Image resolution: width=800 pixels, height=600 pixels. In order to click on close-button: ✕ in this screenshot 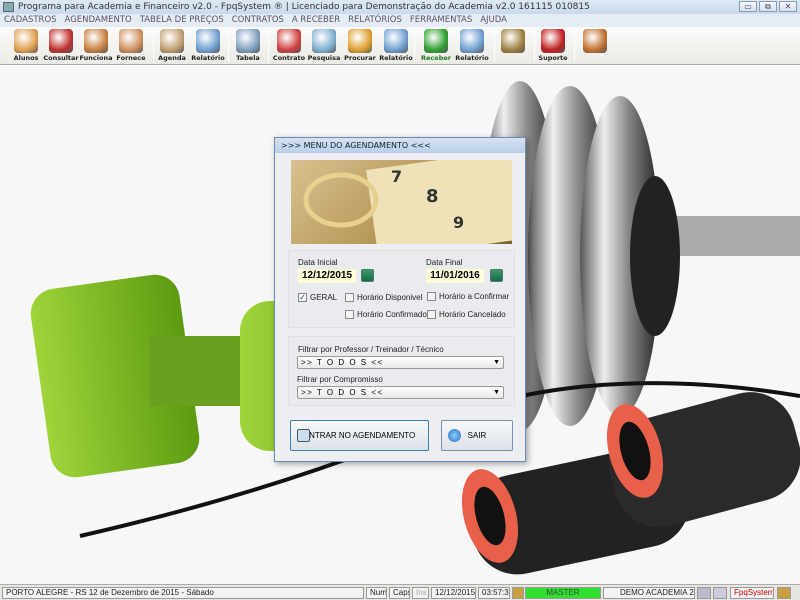, I will do `click(788, 6)`.